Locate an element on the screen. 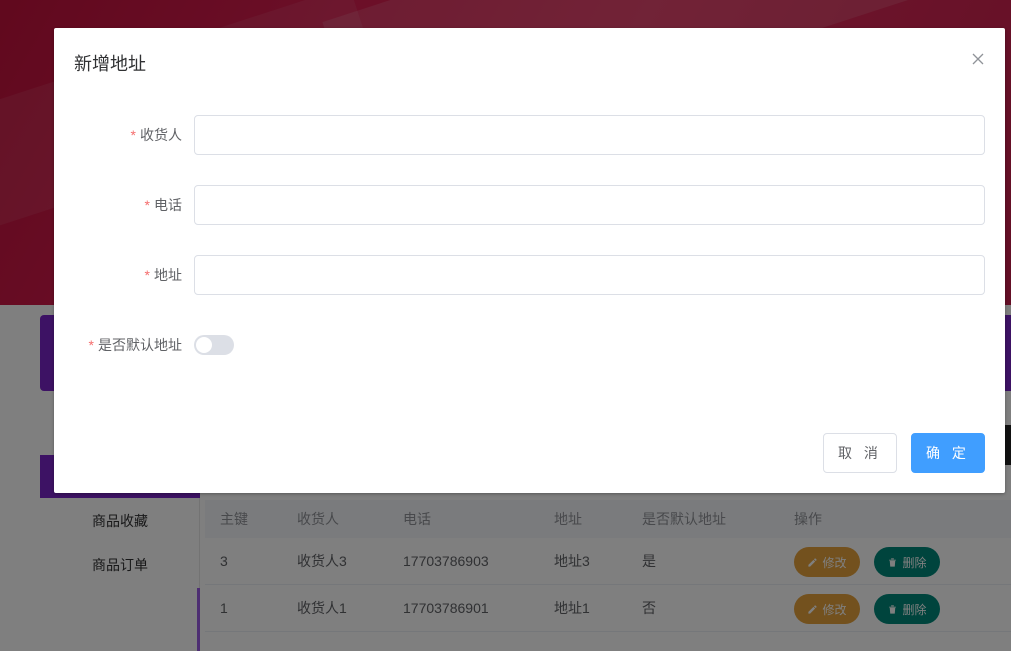 The image size is (1011, 651). form-item-receiver: * 收货人 is located at coordinates (529, 135).